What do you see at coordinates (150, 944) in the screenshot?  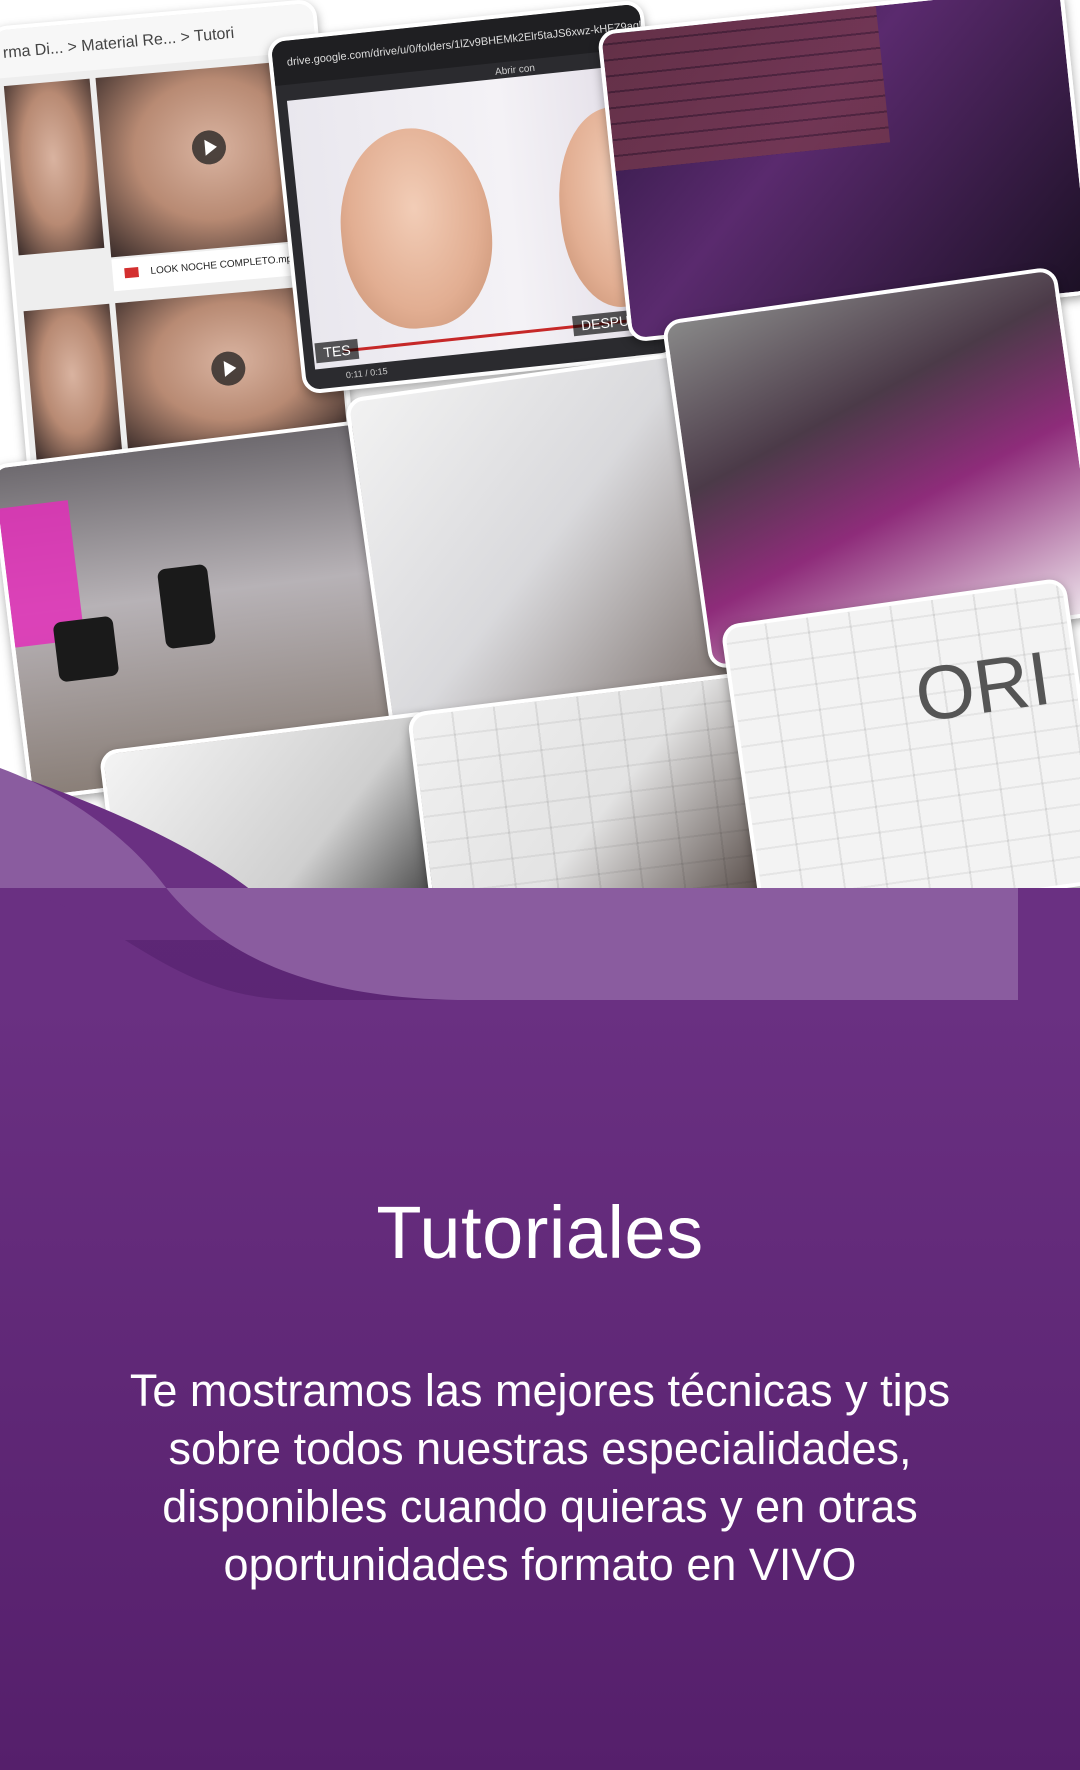 I see `wave-dark-corner` at bounding box center [150, 944].